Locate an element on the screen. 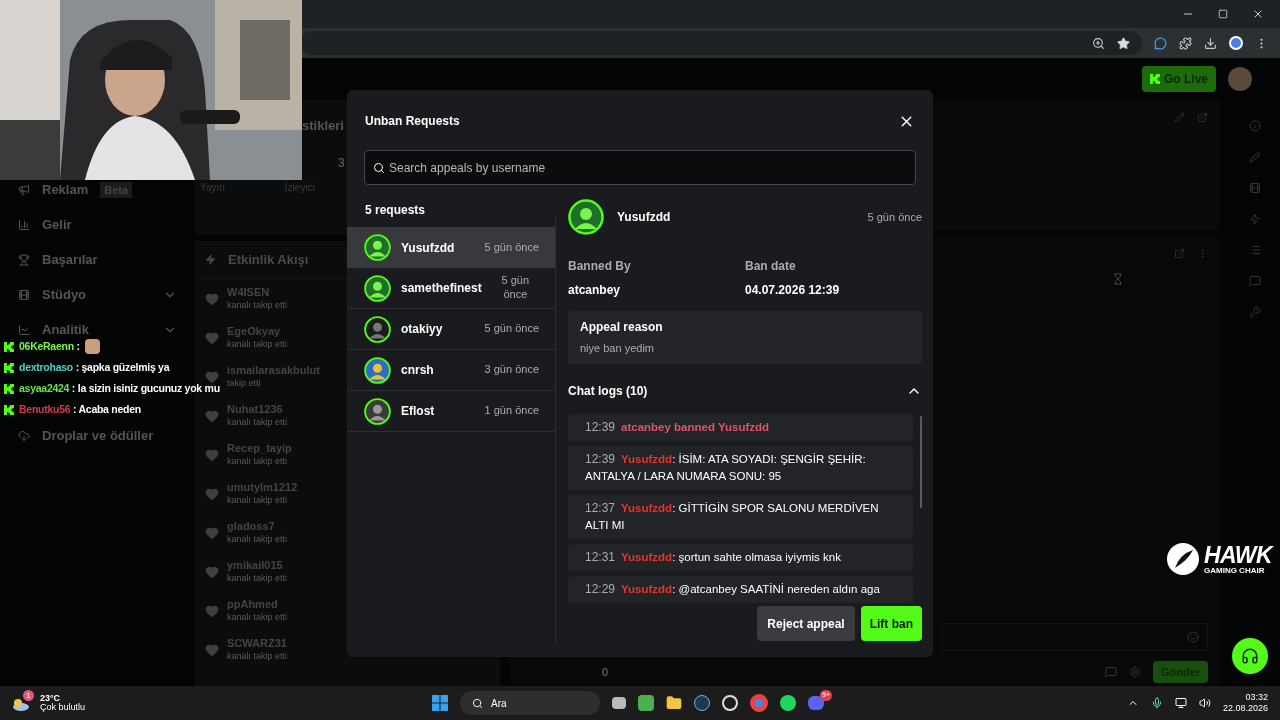  field-value: 04.07.2026 12:39 is located at coordinates (793, 290).